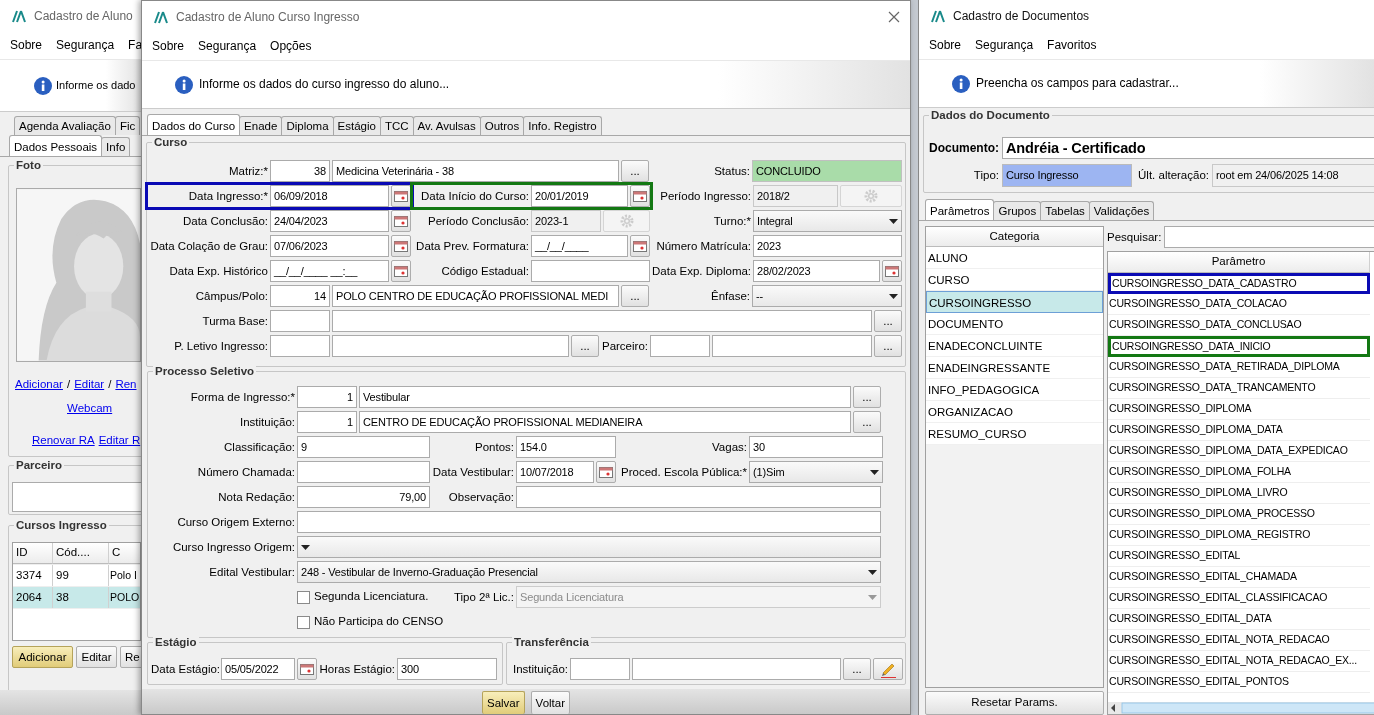 Image resolution: width=1374 pixels, height=715 pixels. I want to click on date-field: __/__/____, so click(579, 246).